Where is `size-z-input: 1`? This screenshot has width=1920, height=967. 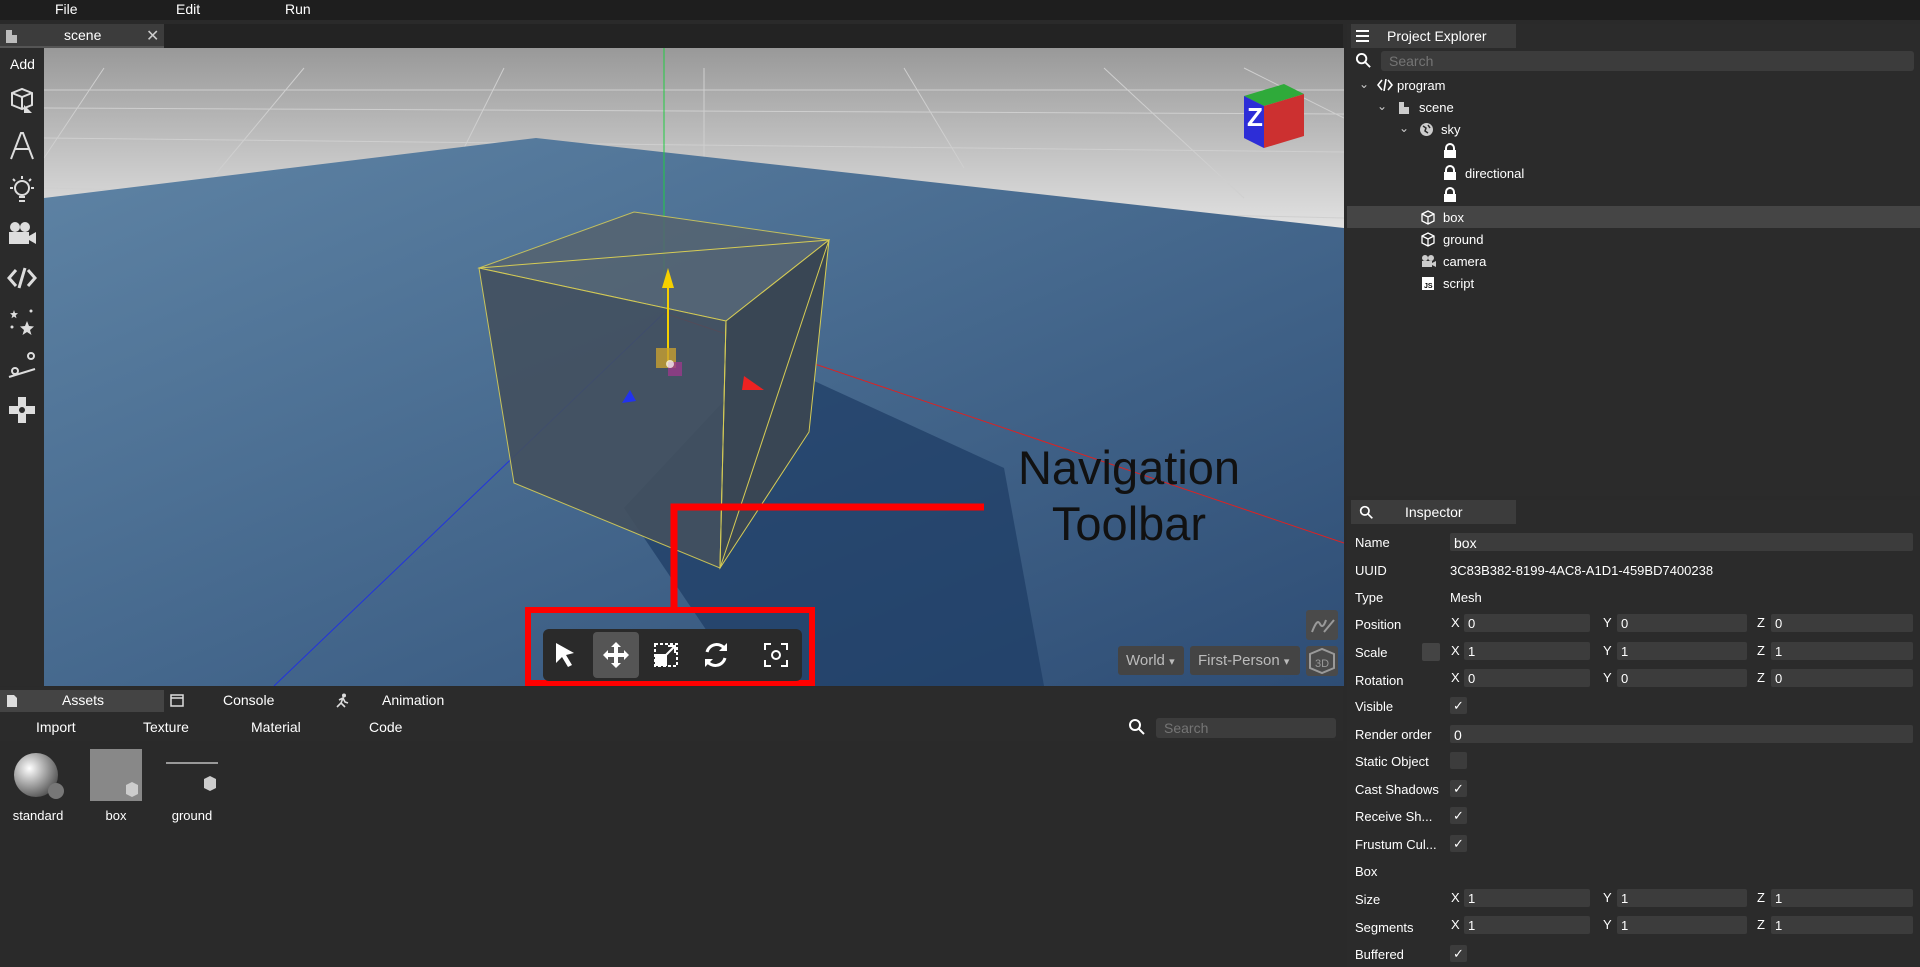 size-z-input: 1 is located at coordinates (1842, 898).